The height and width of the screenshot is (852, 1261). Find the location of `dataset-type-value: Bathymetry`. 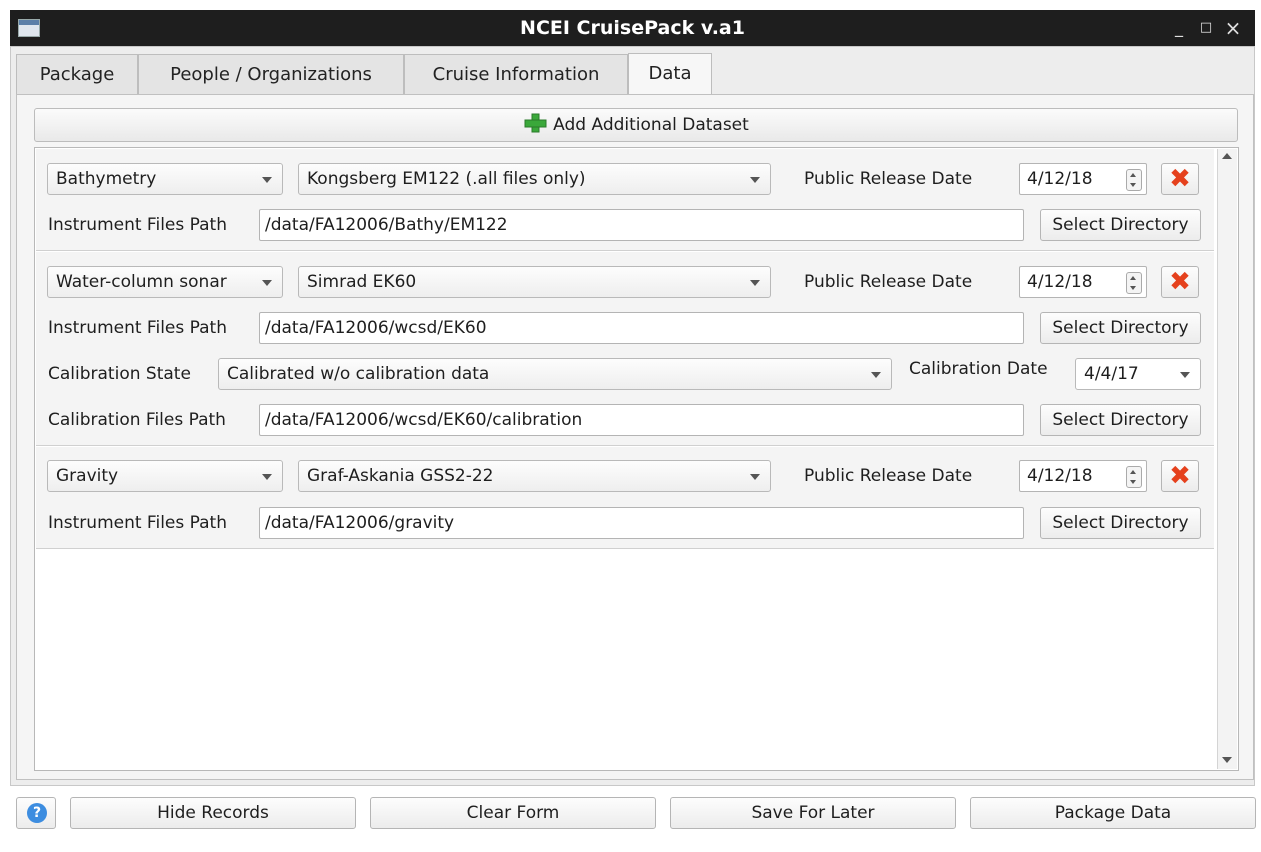

dataset-type-value: Bathymetry is located at coordinates (106, 179).